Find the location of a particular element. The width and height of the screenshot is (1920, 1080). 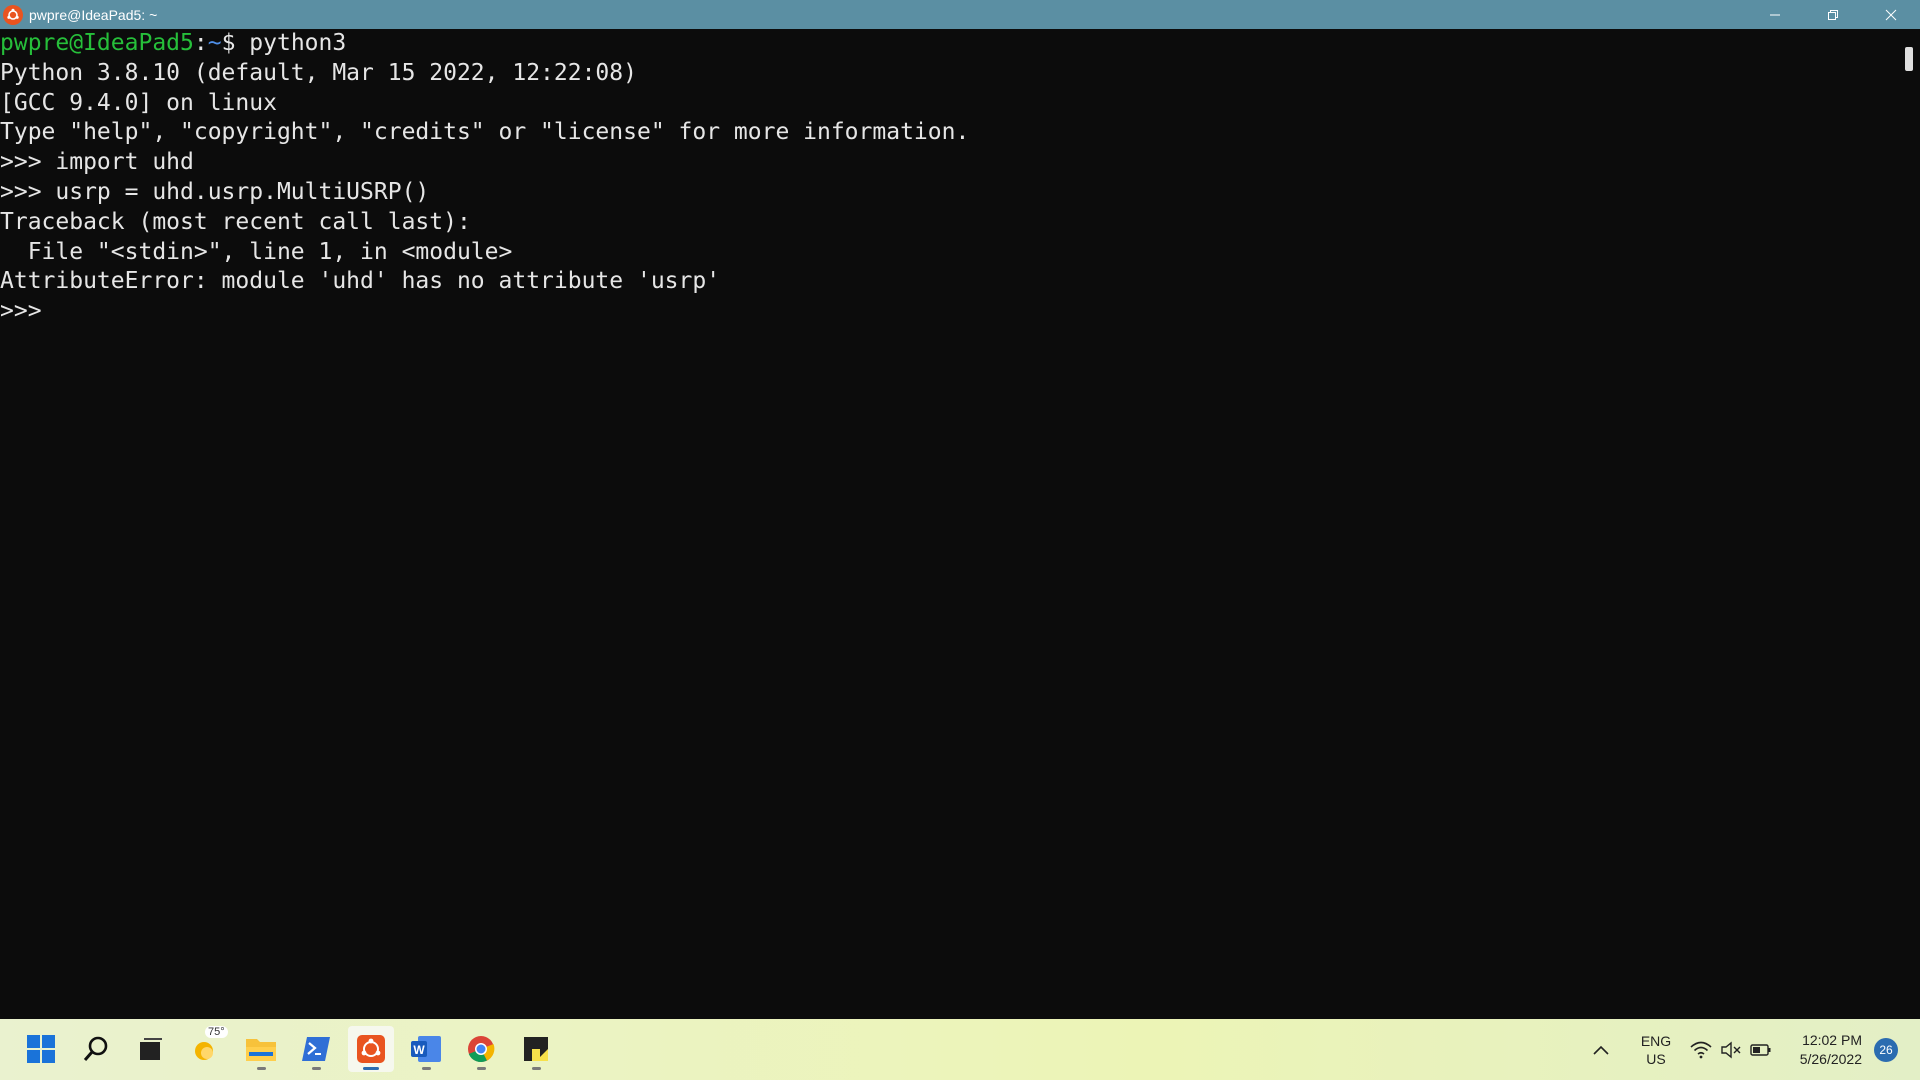

notification-count-badge: 26 is located at coordinates (1886, 1049).